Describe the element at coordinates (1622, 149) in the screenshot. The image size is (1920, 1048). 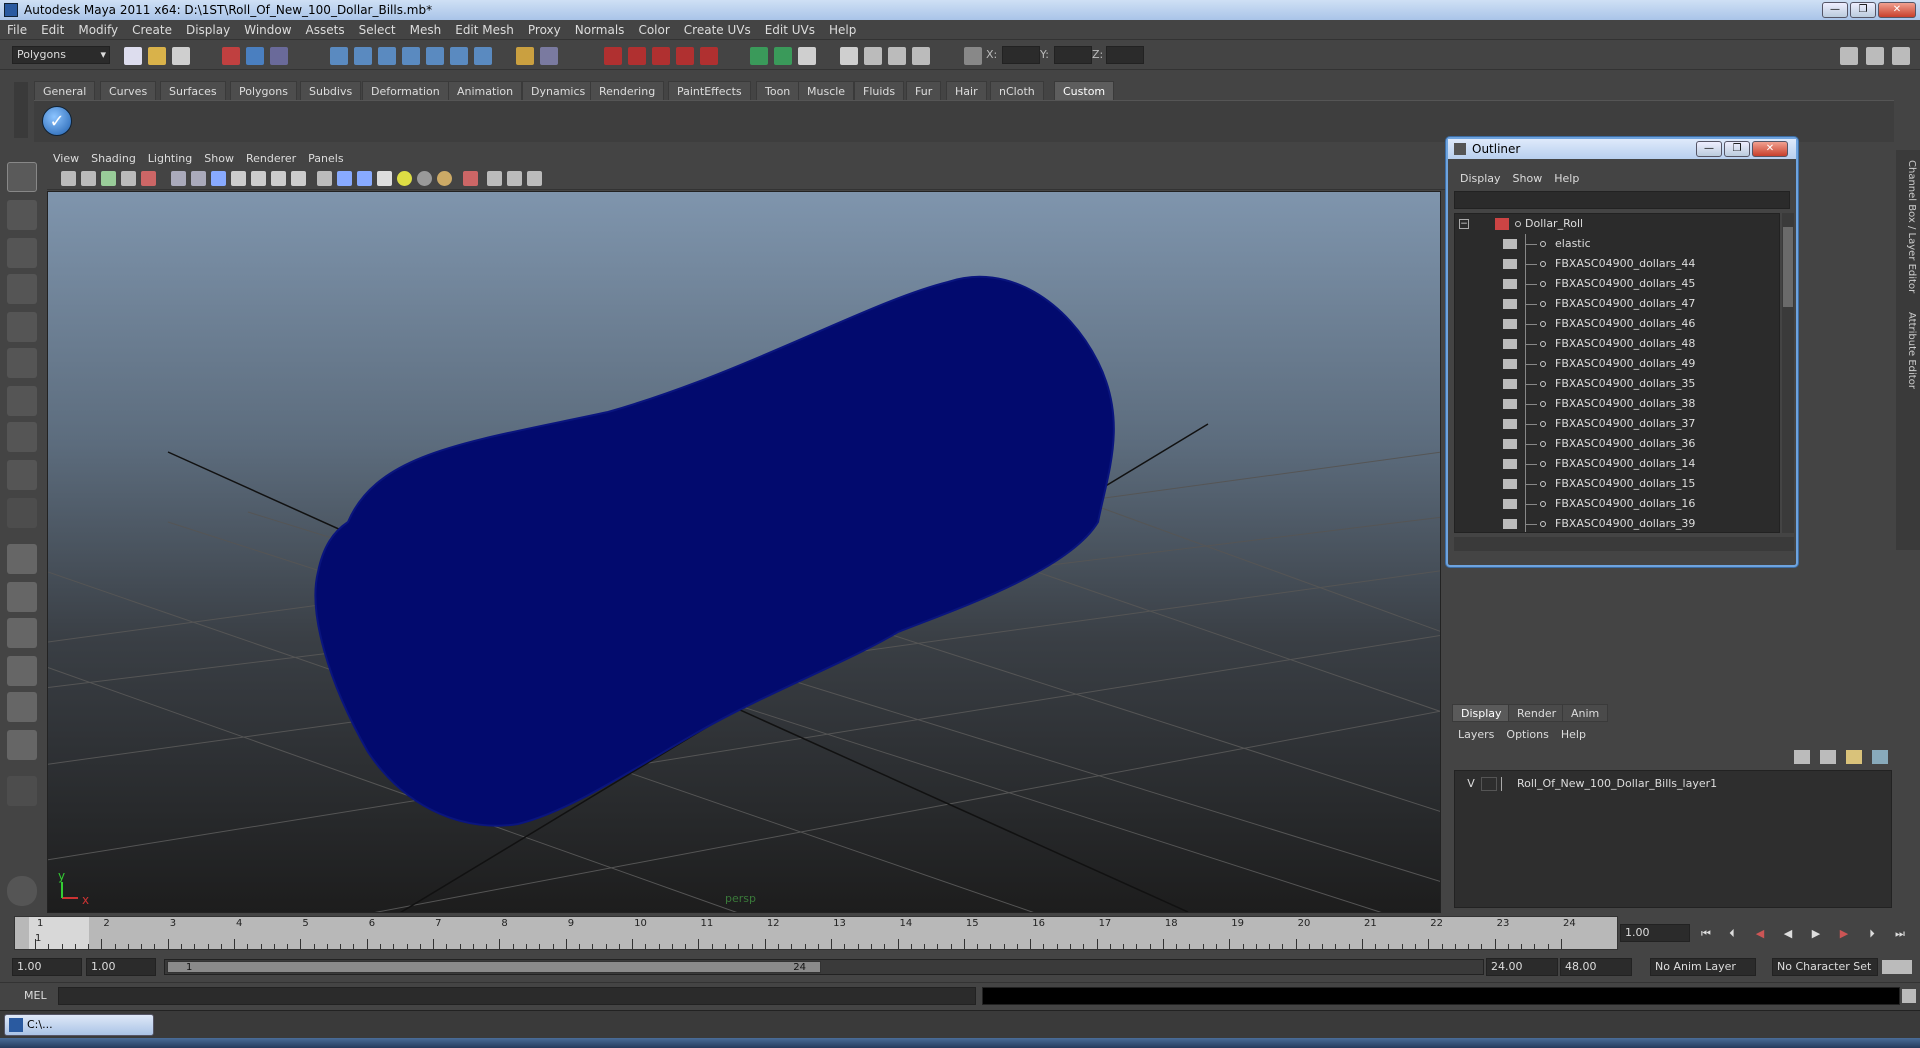
I see `outliner-titlebar: Outliner — ❐ ✕` at that location.